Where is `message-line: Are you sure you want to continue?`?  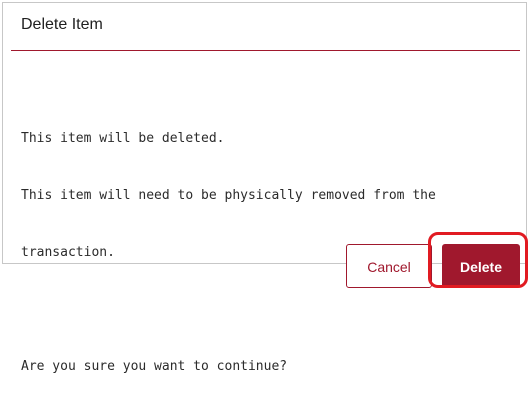
message-line: Are you sure you want to continue? is located at coordinates (154, 366).